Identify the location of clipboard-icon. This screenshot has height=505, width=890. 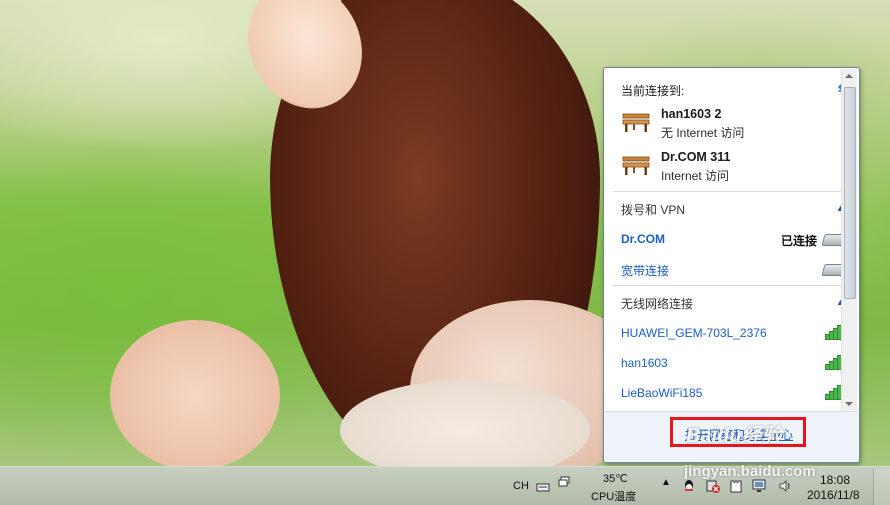
(736, 486).